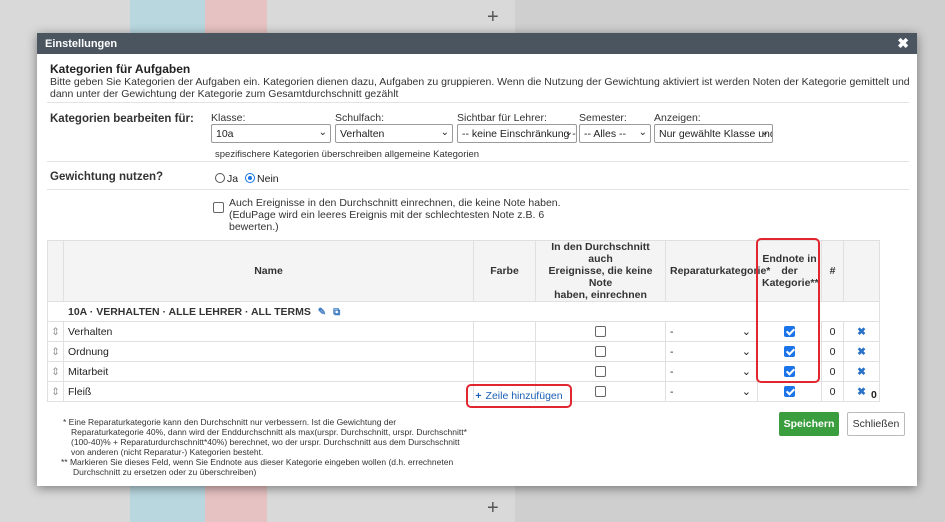 This screenshot has width=945, height=522. What do you see at coordinates (81, 43) in the screenshot?
I see `dialog-title: Einstellungen` at bounding box center [81, 43].